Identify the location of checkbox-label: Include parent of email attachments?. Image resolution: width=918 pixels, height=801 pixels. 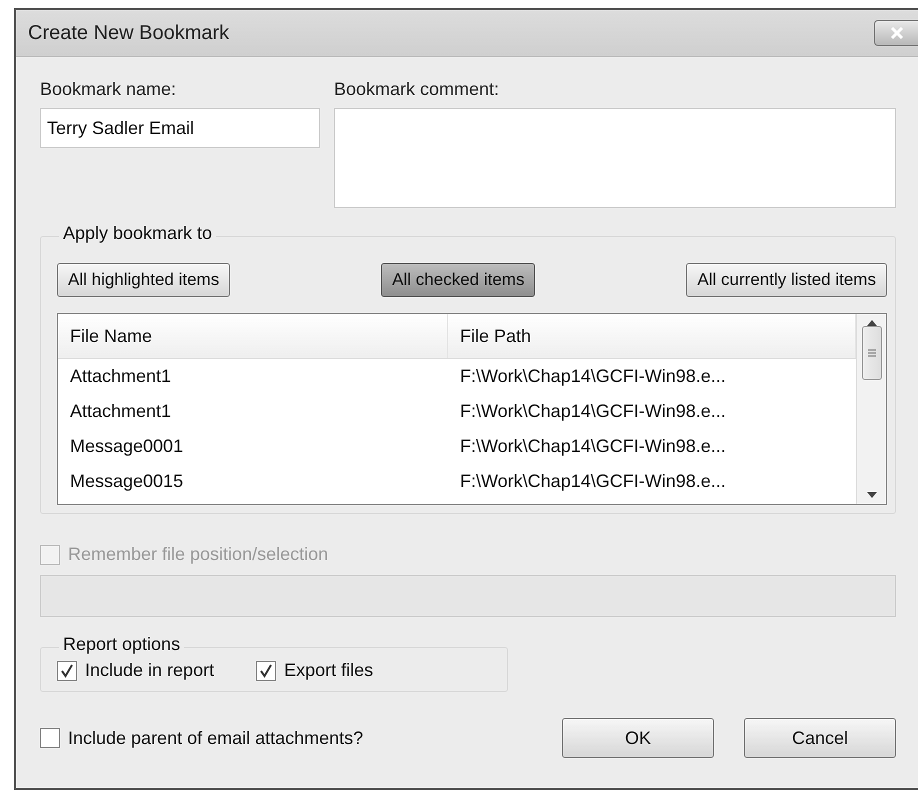
(216, 738).